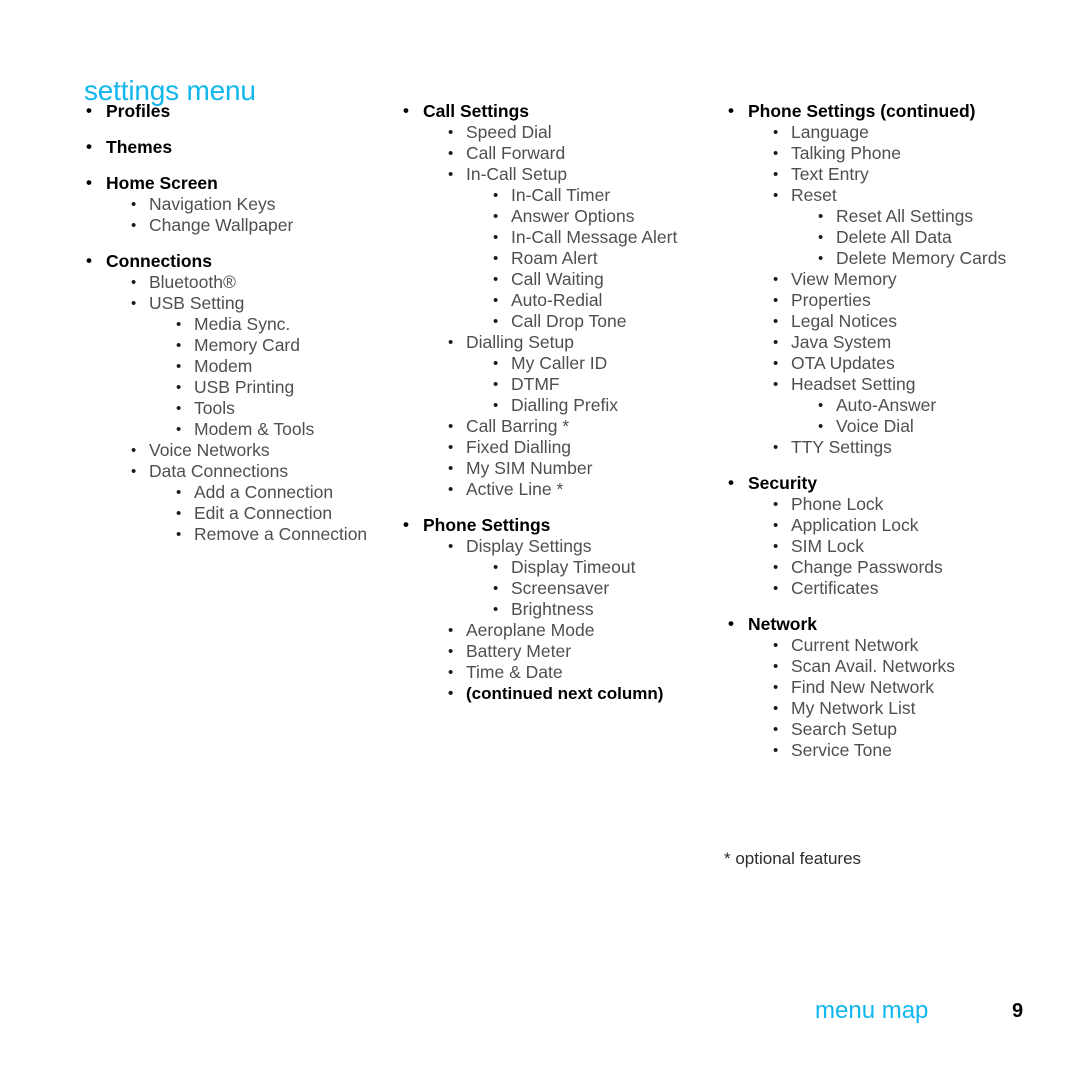  Describe the element at coordinates (555, 111) in the screenshot. I see `menu-item-level-1: • Call Settings` at that location.